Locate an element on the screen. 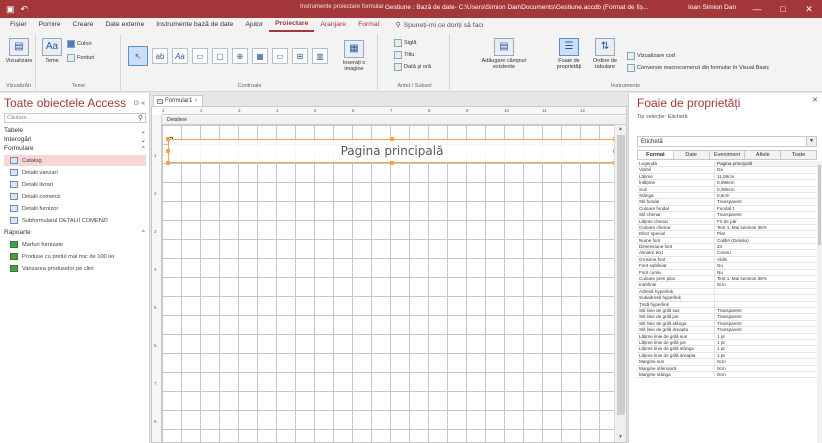 The image size is (822, 443). tab-format: Format is located at coordinates (369, 25).